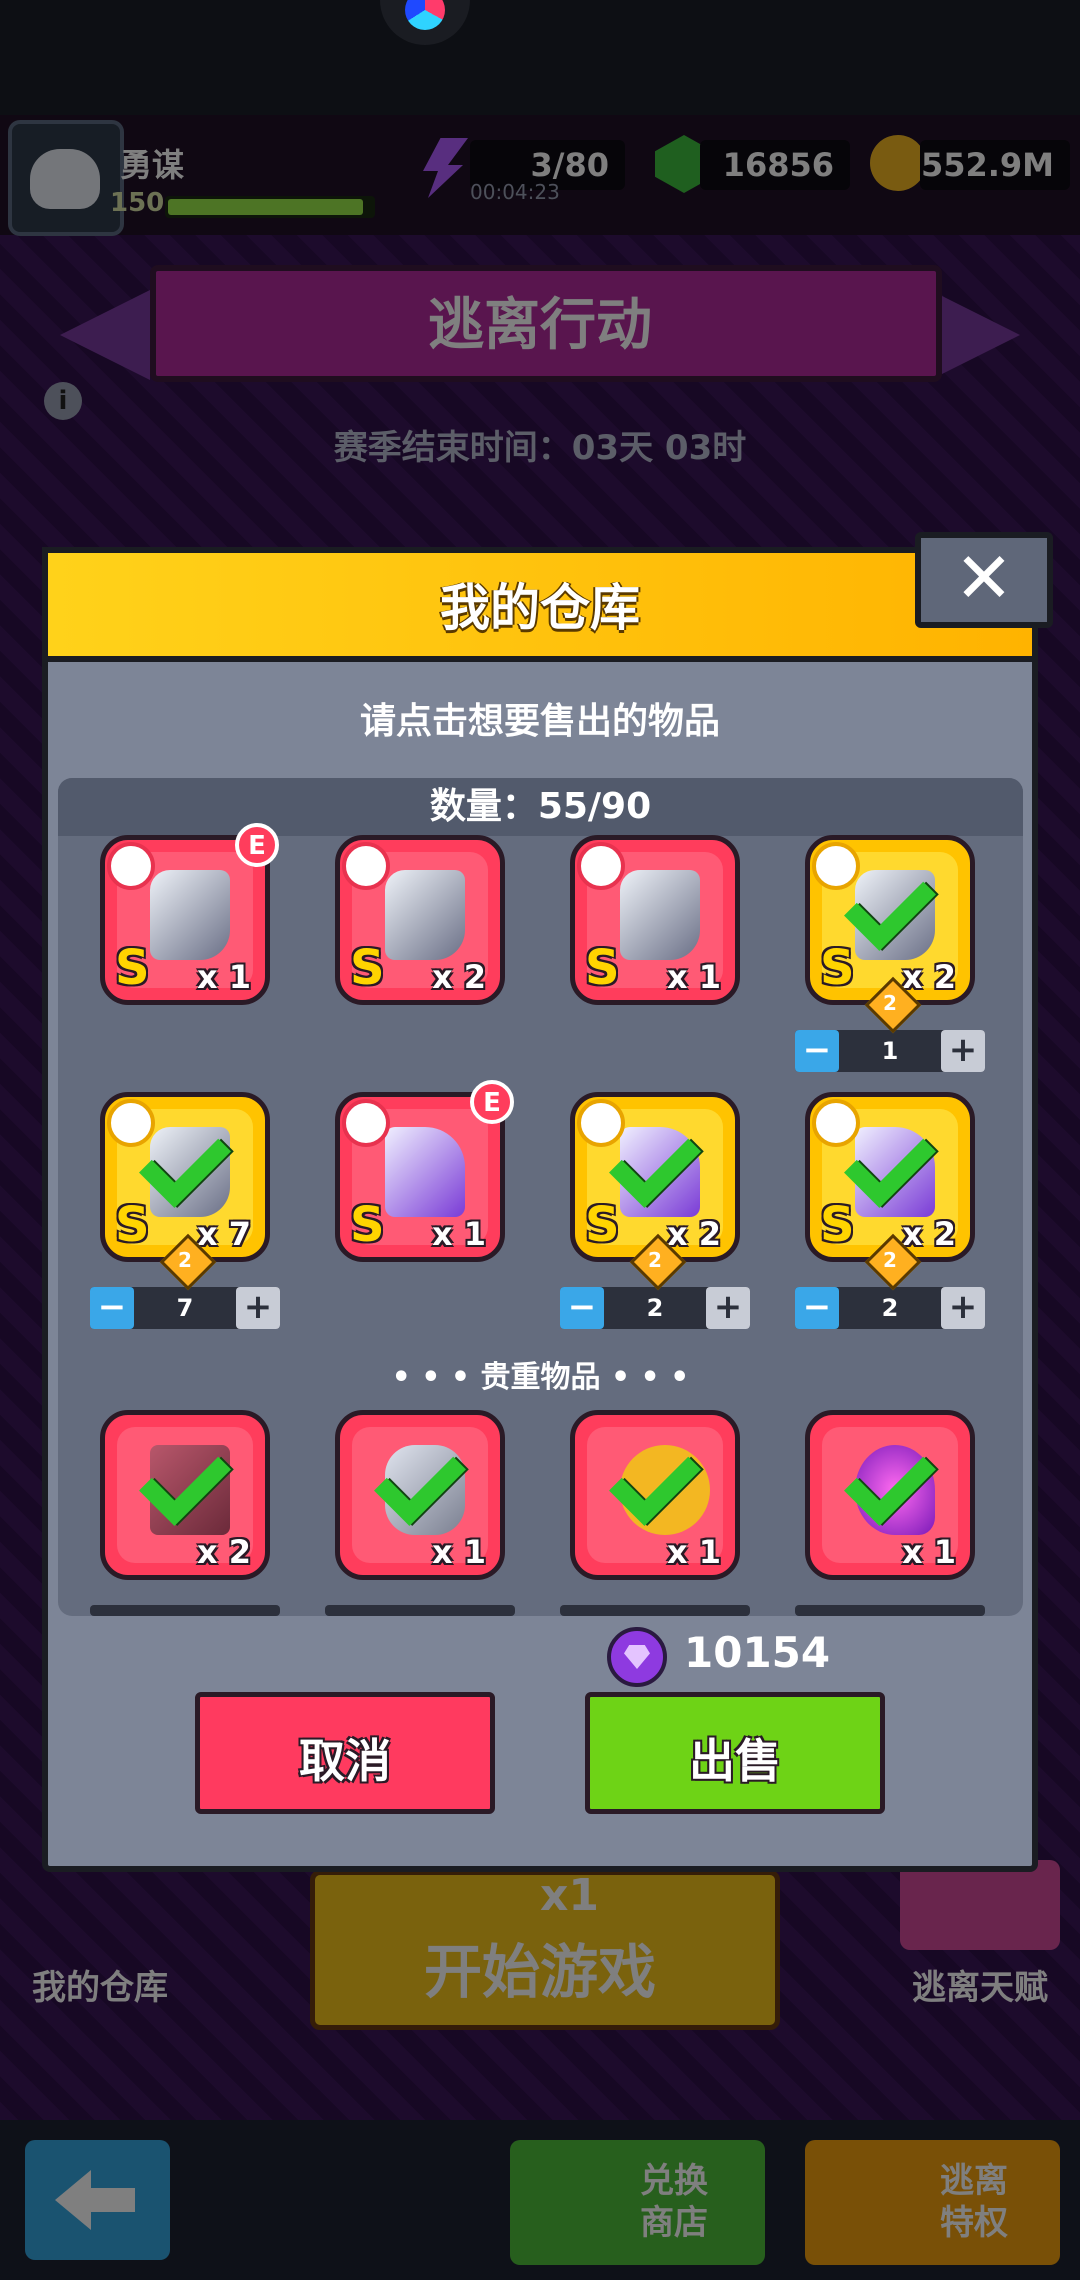 The width and height of the screenshot is (1080, 2280). I want to click on item-card: Sx 1, so click(655, 920).